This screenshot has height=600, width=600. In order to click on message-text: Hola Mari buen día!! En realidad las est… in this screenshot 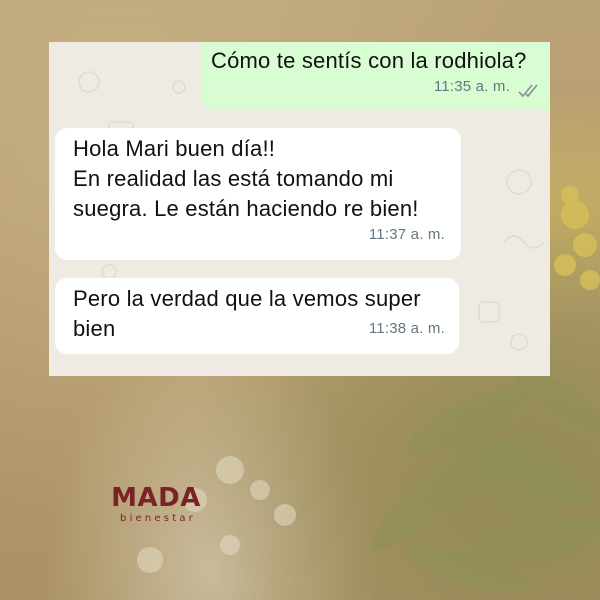, I will do `click(246, 178)`.